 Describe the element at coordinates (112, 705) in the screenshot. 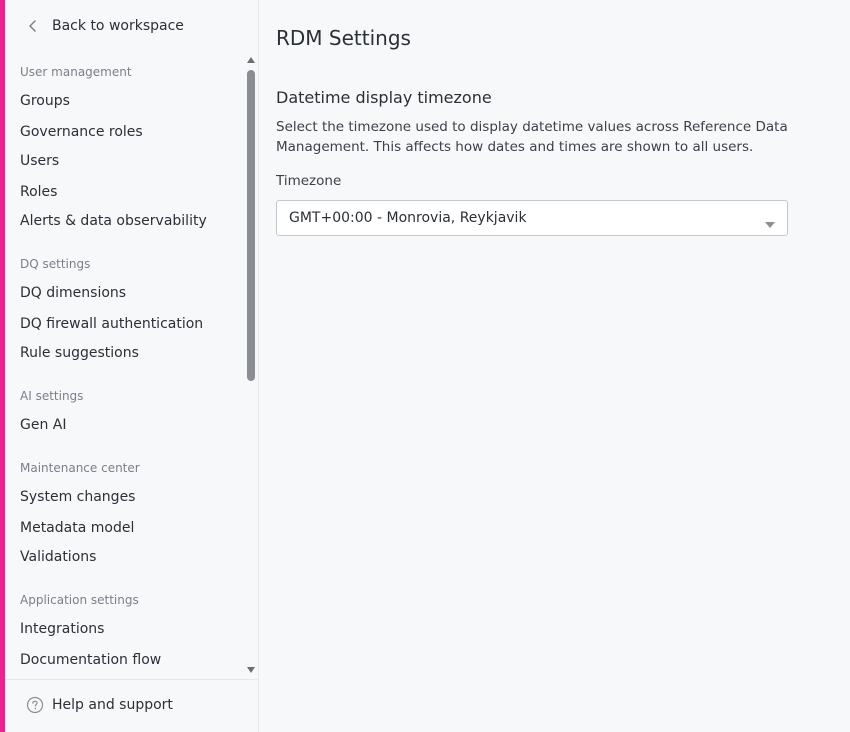

I see `help-and-support-label: Help and support` at that location.